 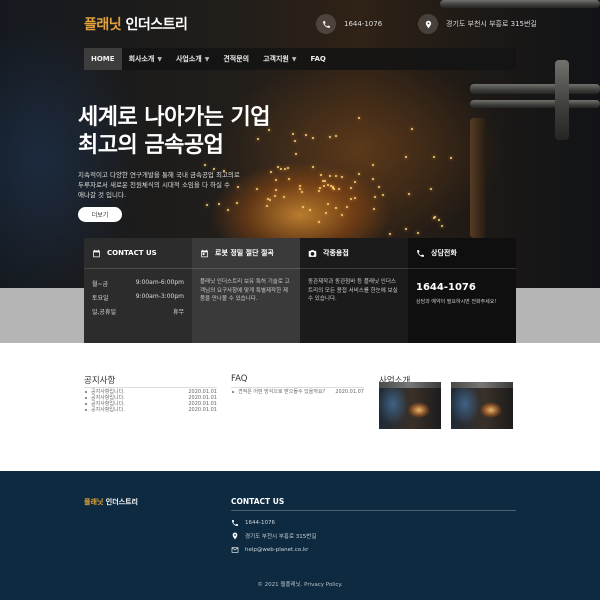 What do you see at coordinates (276, 550) in the screenshot?
I see `footer-email-text: help@web-planet.co.kr` at bounding box center [276, 550].